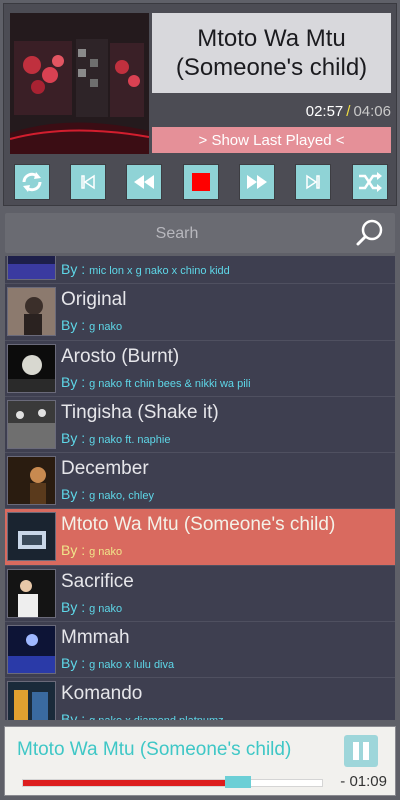 The image size is (400, 800). I want to click on stop-button, so click(201, 182).